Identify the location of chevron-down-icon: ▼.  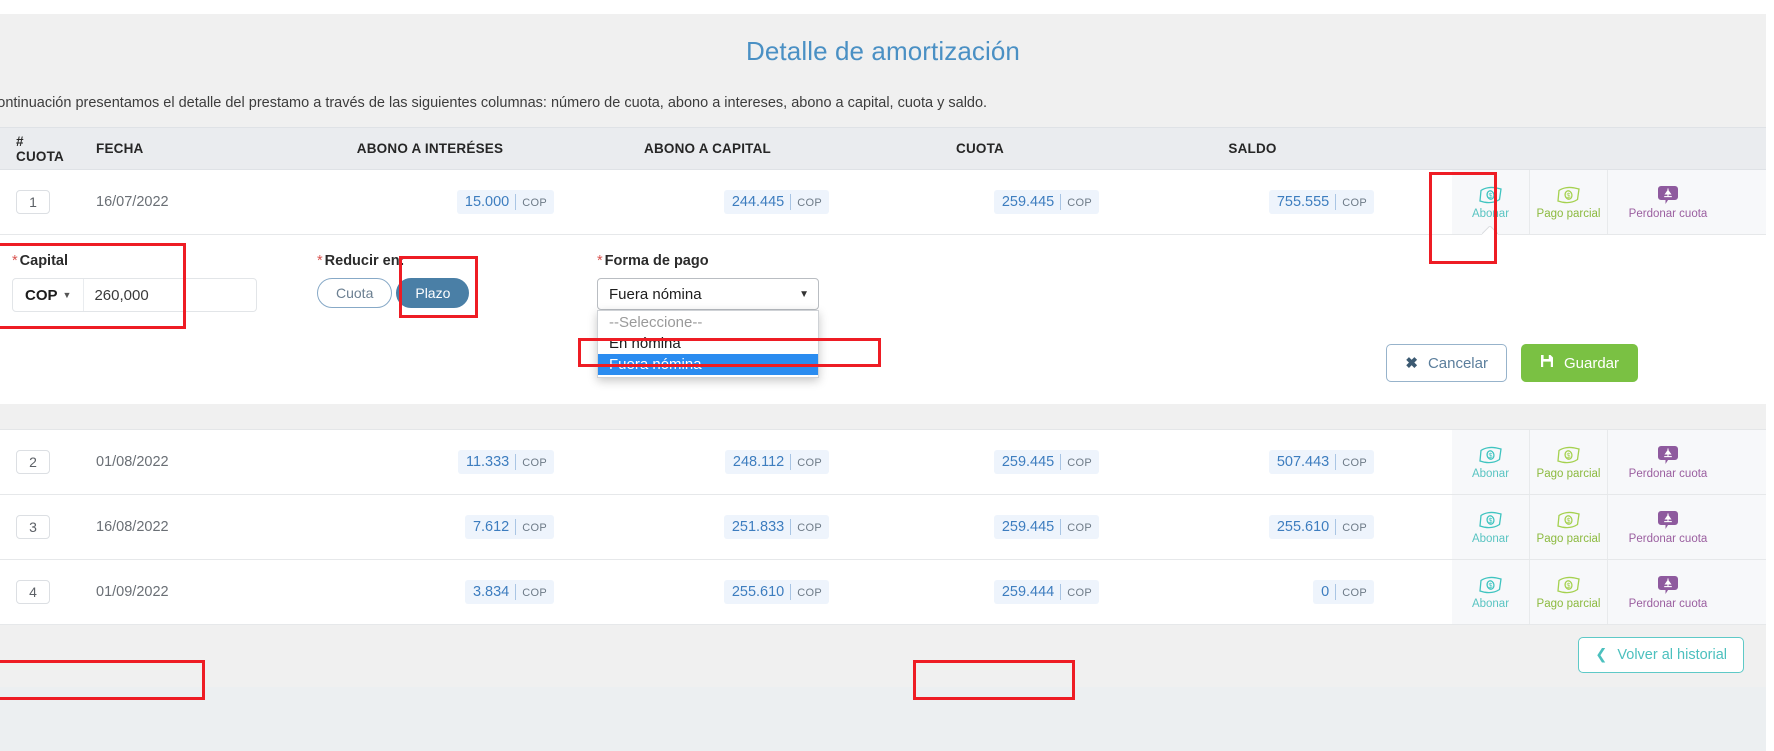
(67, 294).